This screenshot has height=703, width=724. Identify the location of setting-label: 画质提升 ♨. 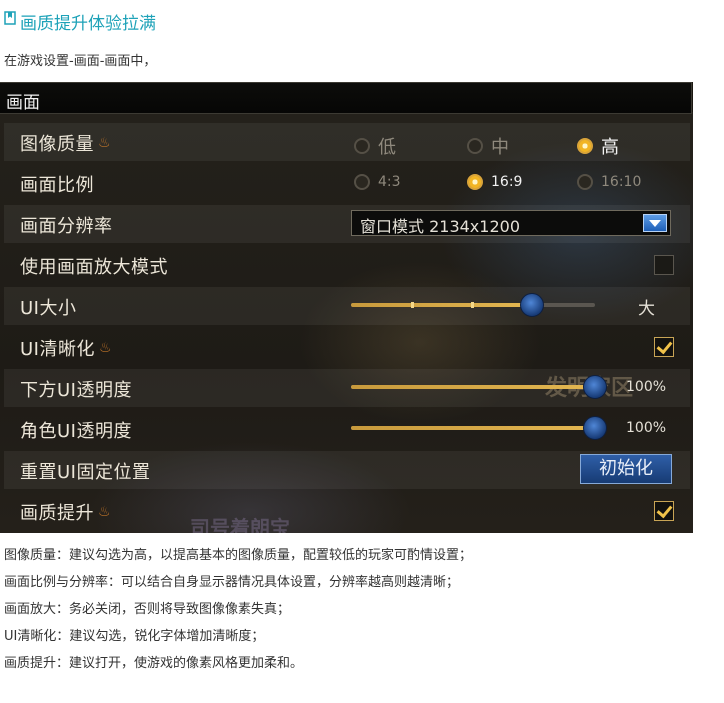
(65, 512).